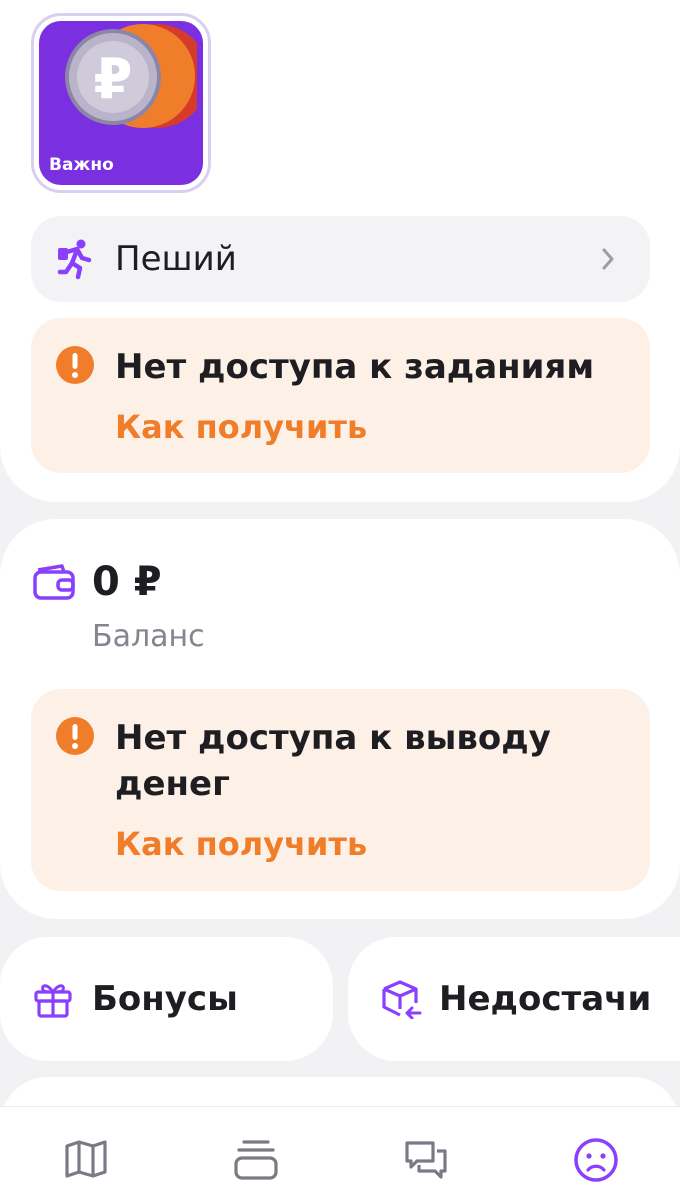 The image size is (680, 1200). What do you see at coordinates (148, 636) in the screenshot?
I see `balance-label: Баланс` at bounding box center [148, 636].